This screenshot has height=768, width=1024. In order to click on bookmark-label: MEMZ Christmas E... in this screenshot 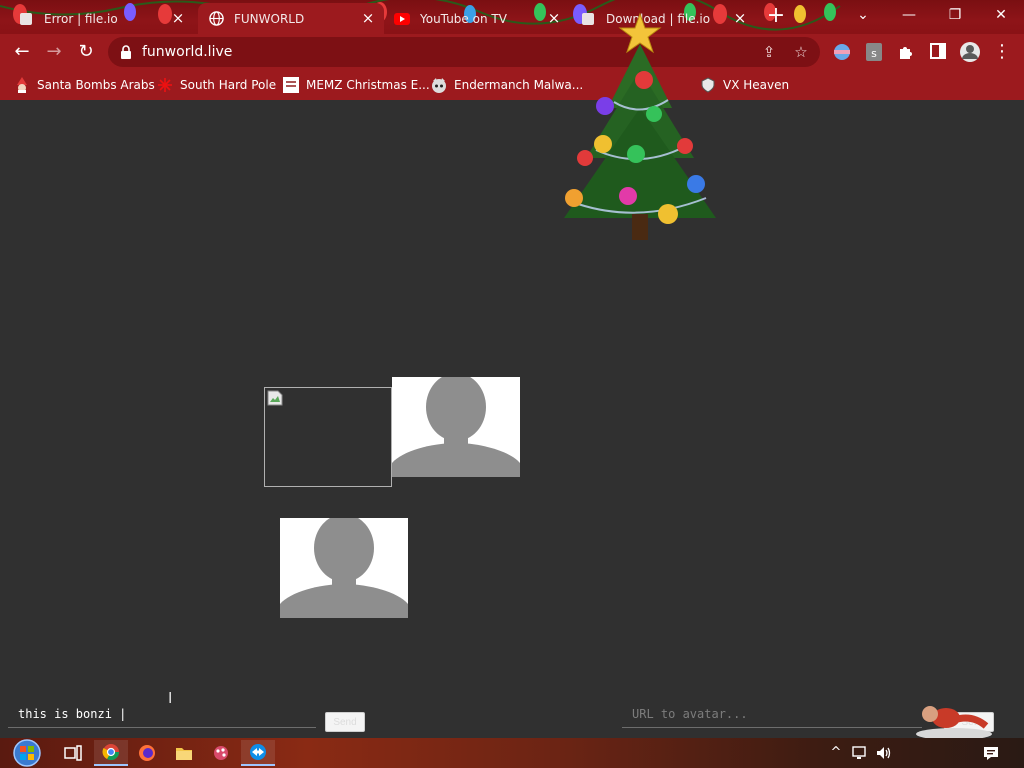, I will do `click(368, 85)`.